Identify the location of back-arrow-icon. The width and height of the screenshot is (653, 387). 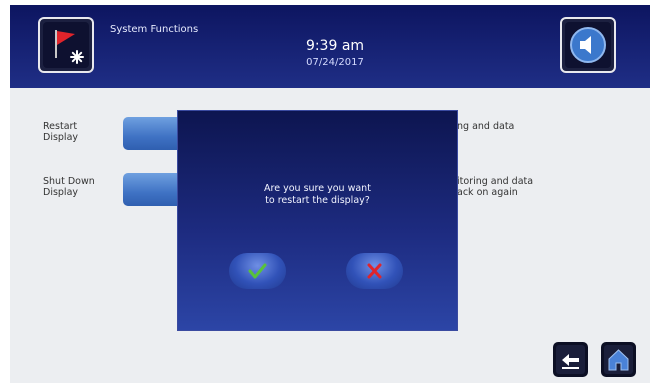
(570, 361).